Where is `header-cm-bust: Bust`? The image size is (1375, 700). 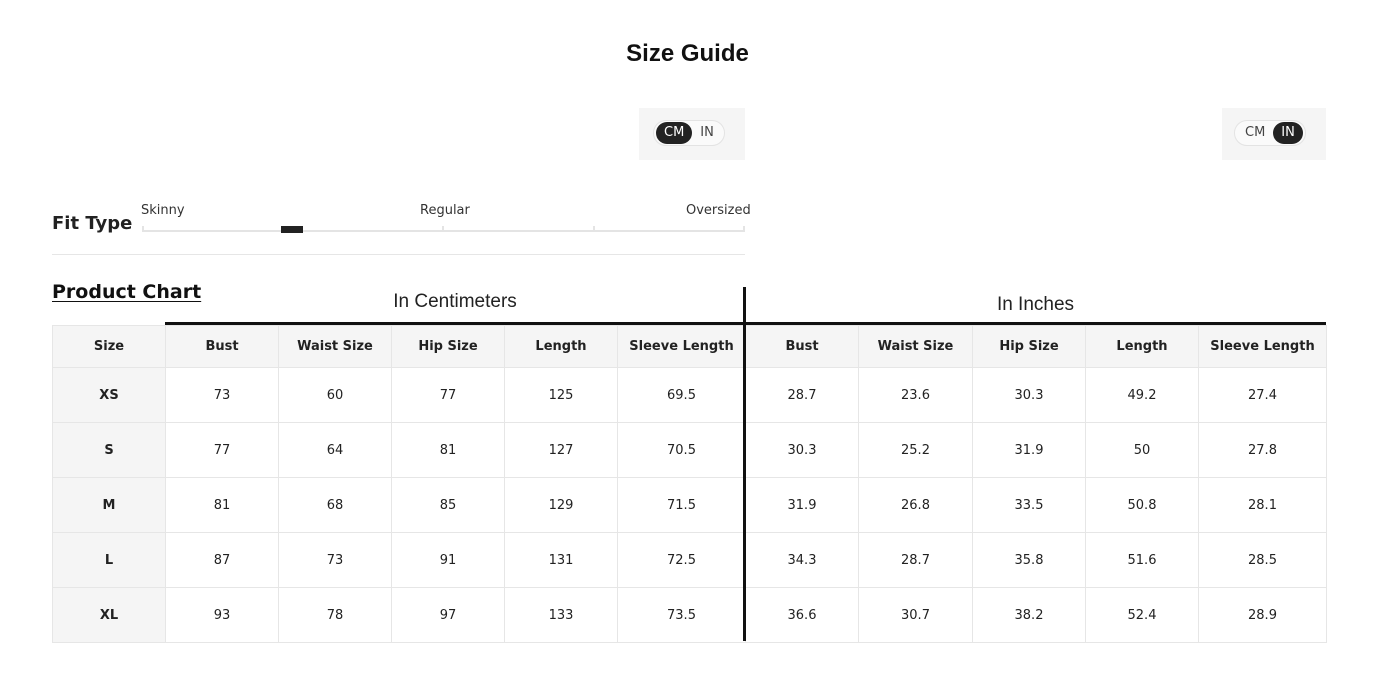
header-cm-bust: Bust is located at coordinates (222, 346).